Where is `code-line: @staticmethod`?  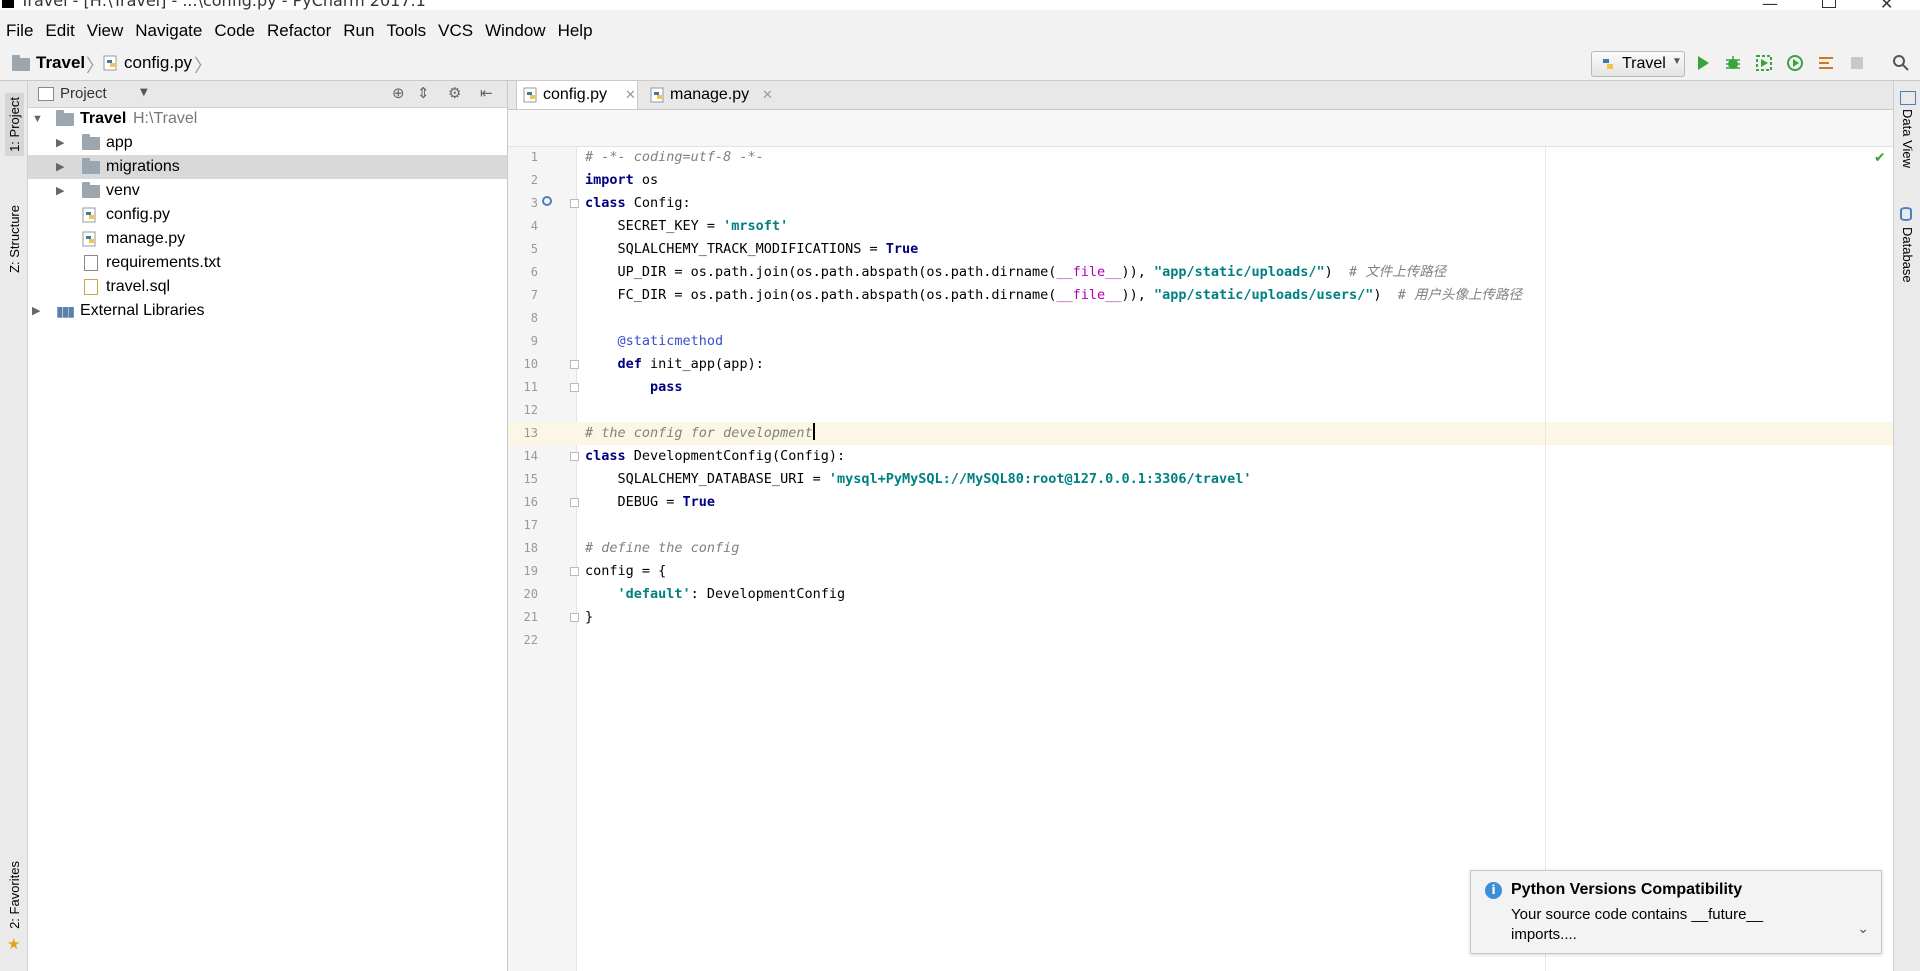
code-line: @staticmethod is located at coordinates (654, 341).